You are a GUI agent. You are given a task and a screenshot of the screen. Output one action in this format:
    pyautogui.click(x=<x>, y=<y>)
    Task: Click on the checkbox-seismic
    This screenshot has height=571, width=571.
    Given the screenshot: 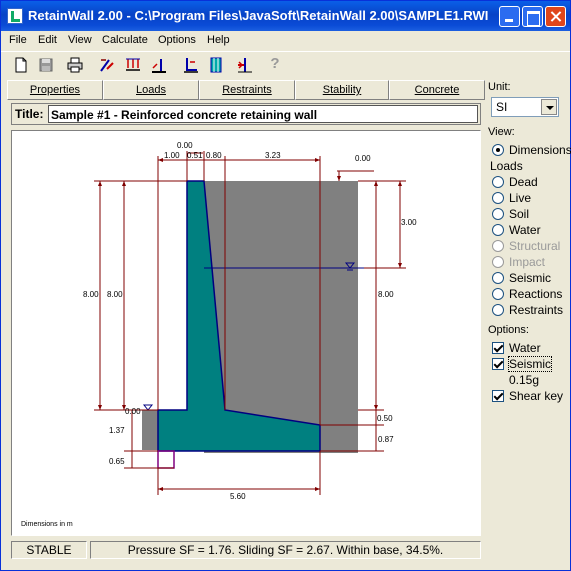 What is the action you would take?
    pyautogui.click(x=498, y=364)
    